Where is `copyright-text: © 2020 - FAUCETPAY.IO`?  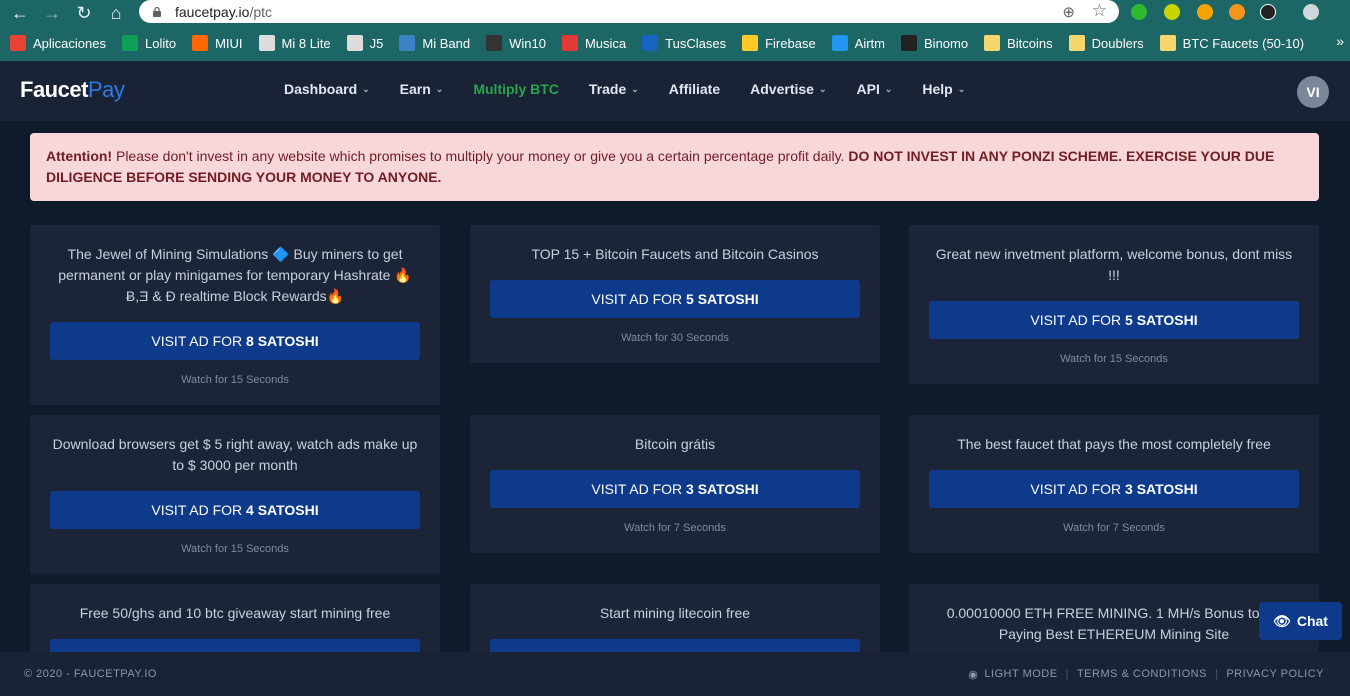 copyright-text: © 2020 - FAUCETPAY.IO is located at coordinates (90, 674).